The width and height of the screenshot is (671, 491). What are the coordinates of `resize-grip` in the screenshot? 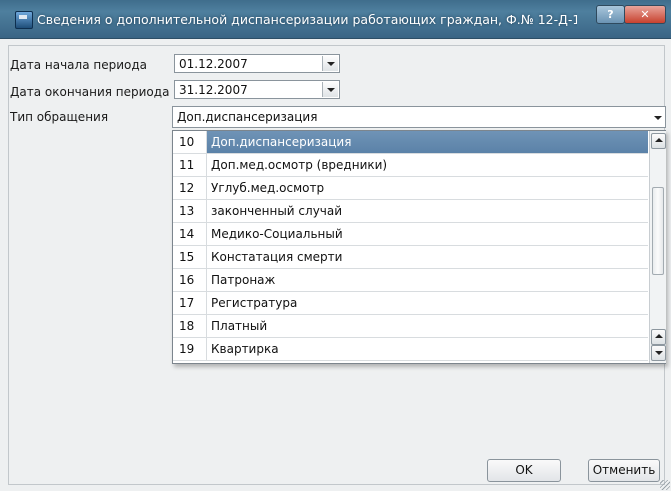 It's located at (665, 485).